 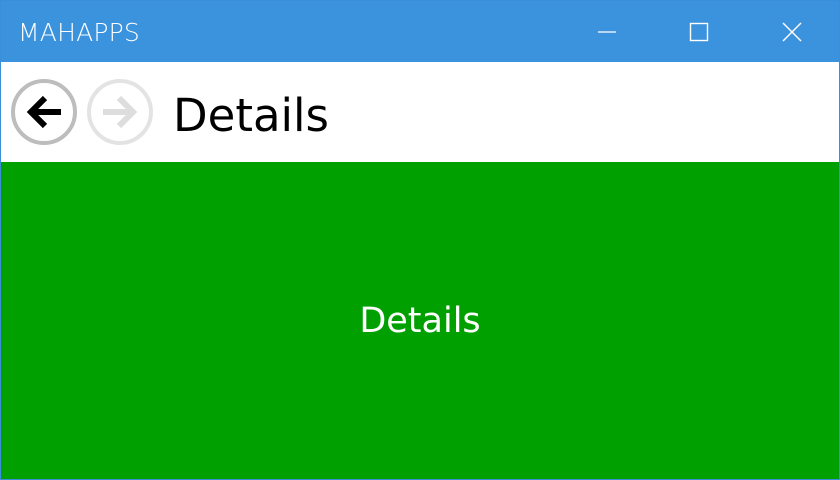 What do you see at coordinates (251, 115) in the screenshot?
I see `page-title: Details` at bounding box center [251, 115].